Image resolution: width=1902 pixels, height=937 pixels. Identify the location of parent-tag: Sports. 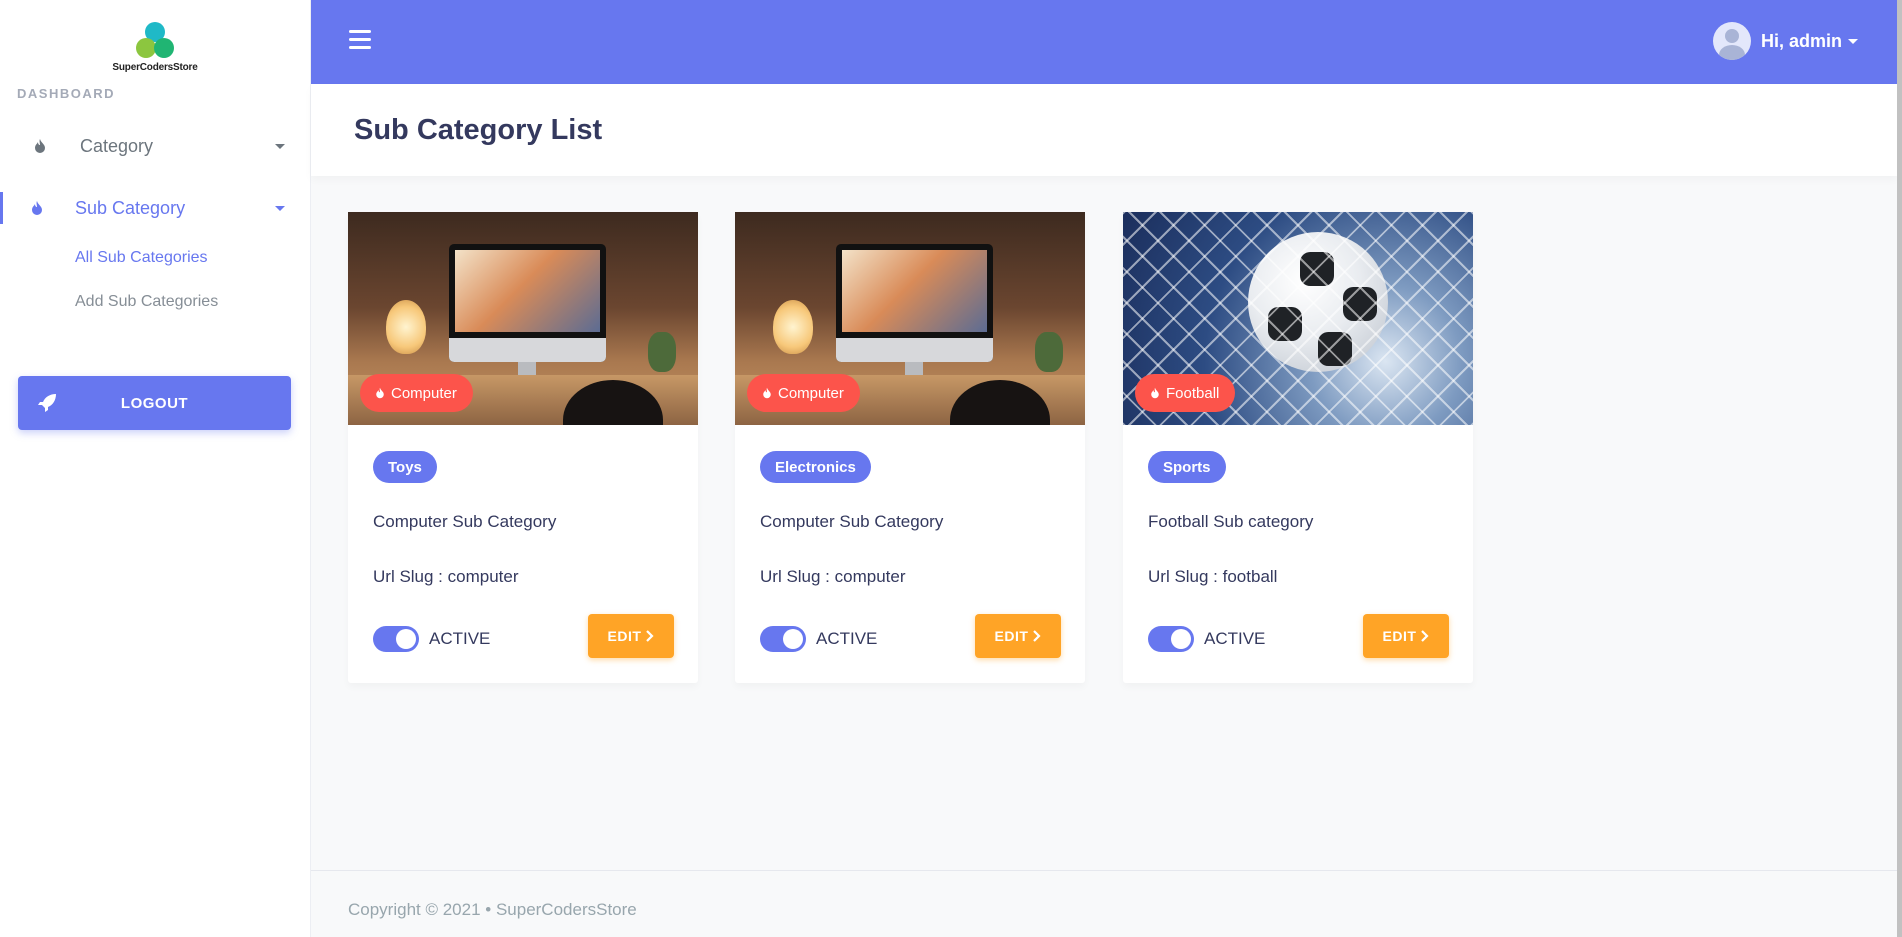
(1187, 467).